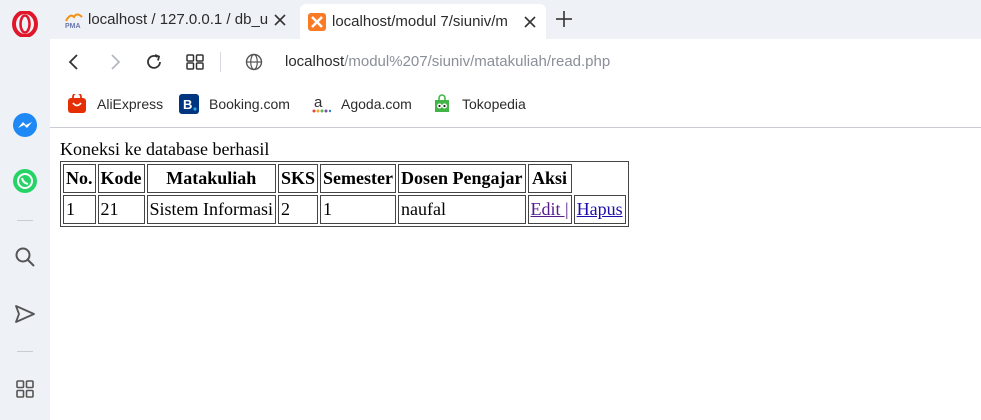  What do you see at coordinates (358, 209) in the screenshot?
I see `cell-semester: 1` at bounding box center [358, 209].